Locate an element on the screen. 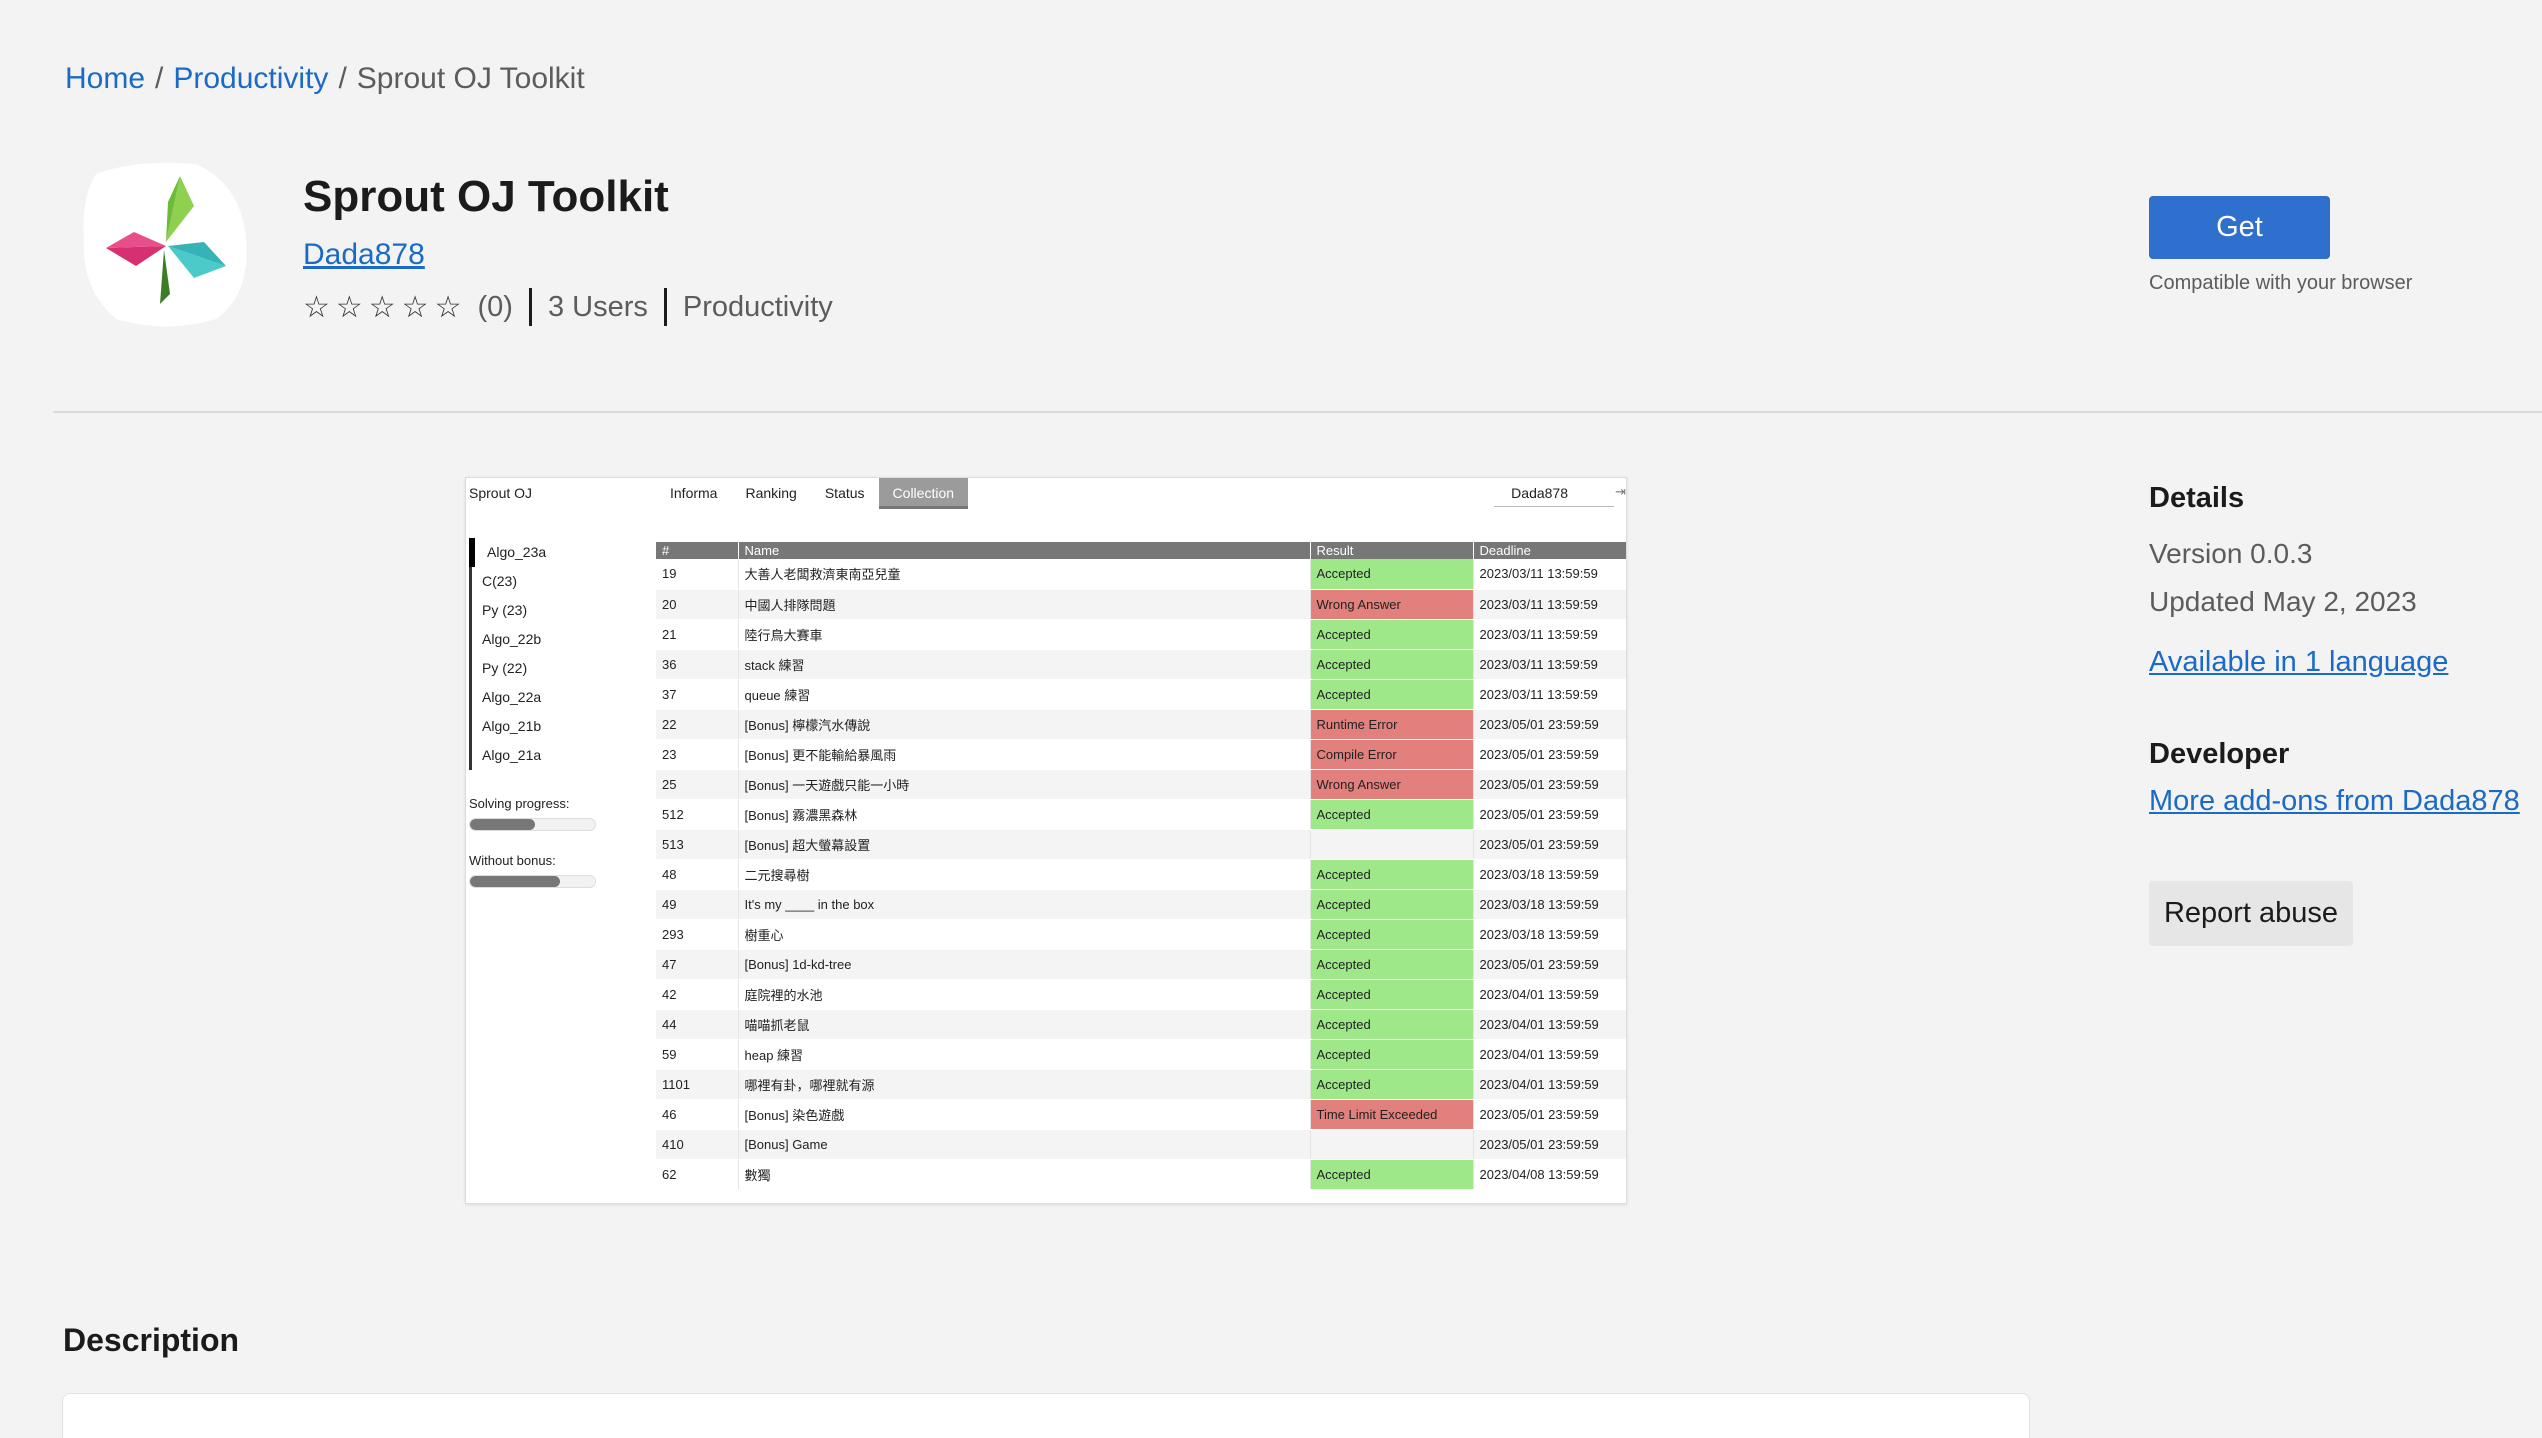  screenshot-tab-informa: Informa is located at coordinates (694, 493).